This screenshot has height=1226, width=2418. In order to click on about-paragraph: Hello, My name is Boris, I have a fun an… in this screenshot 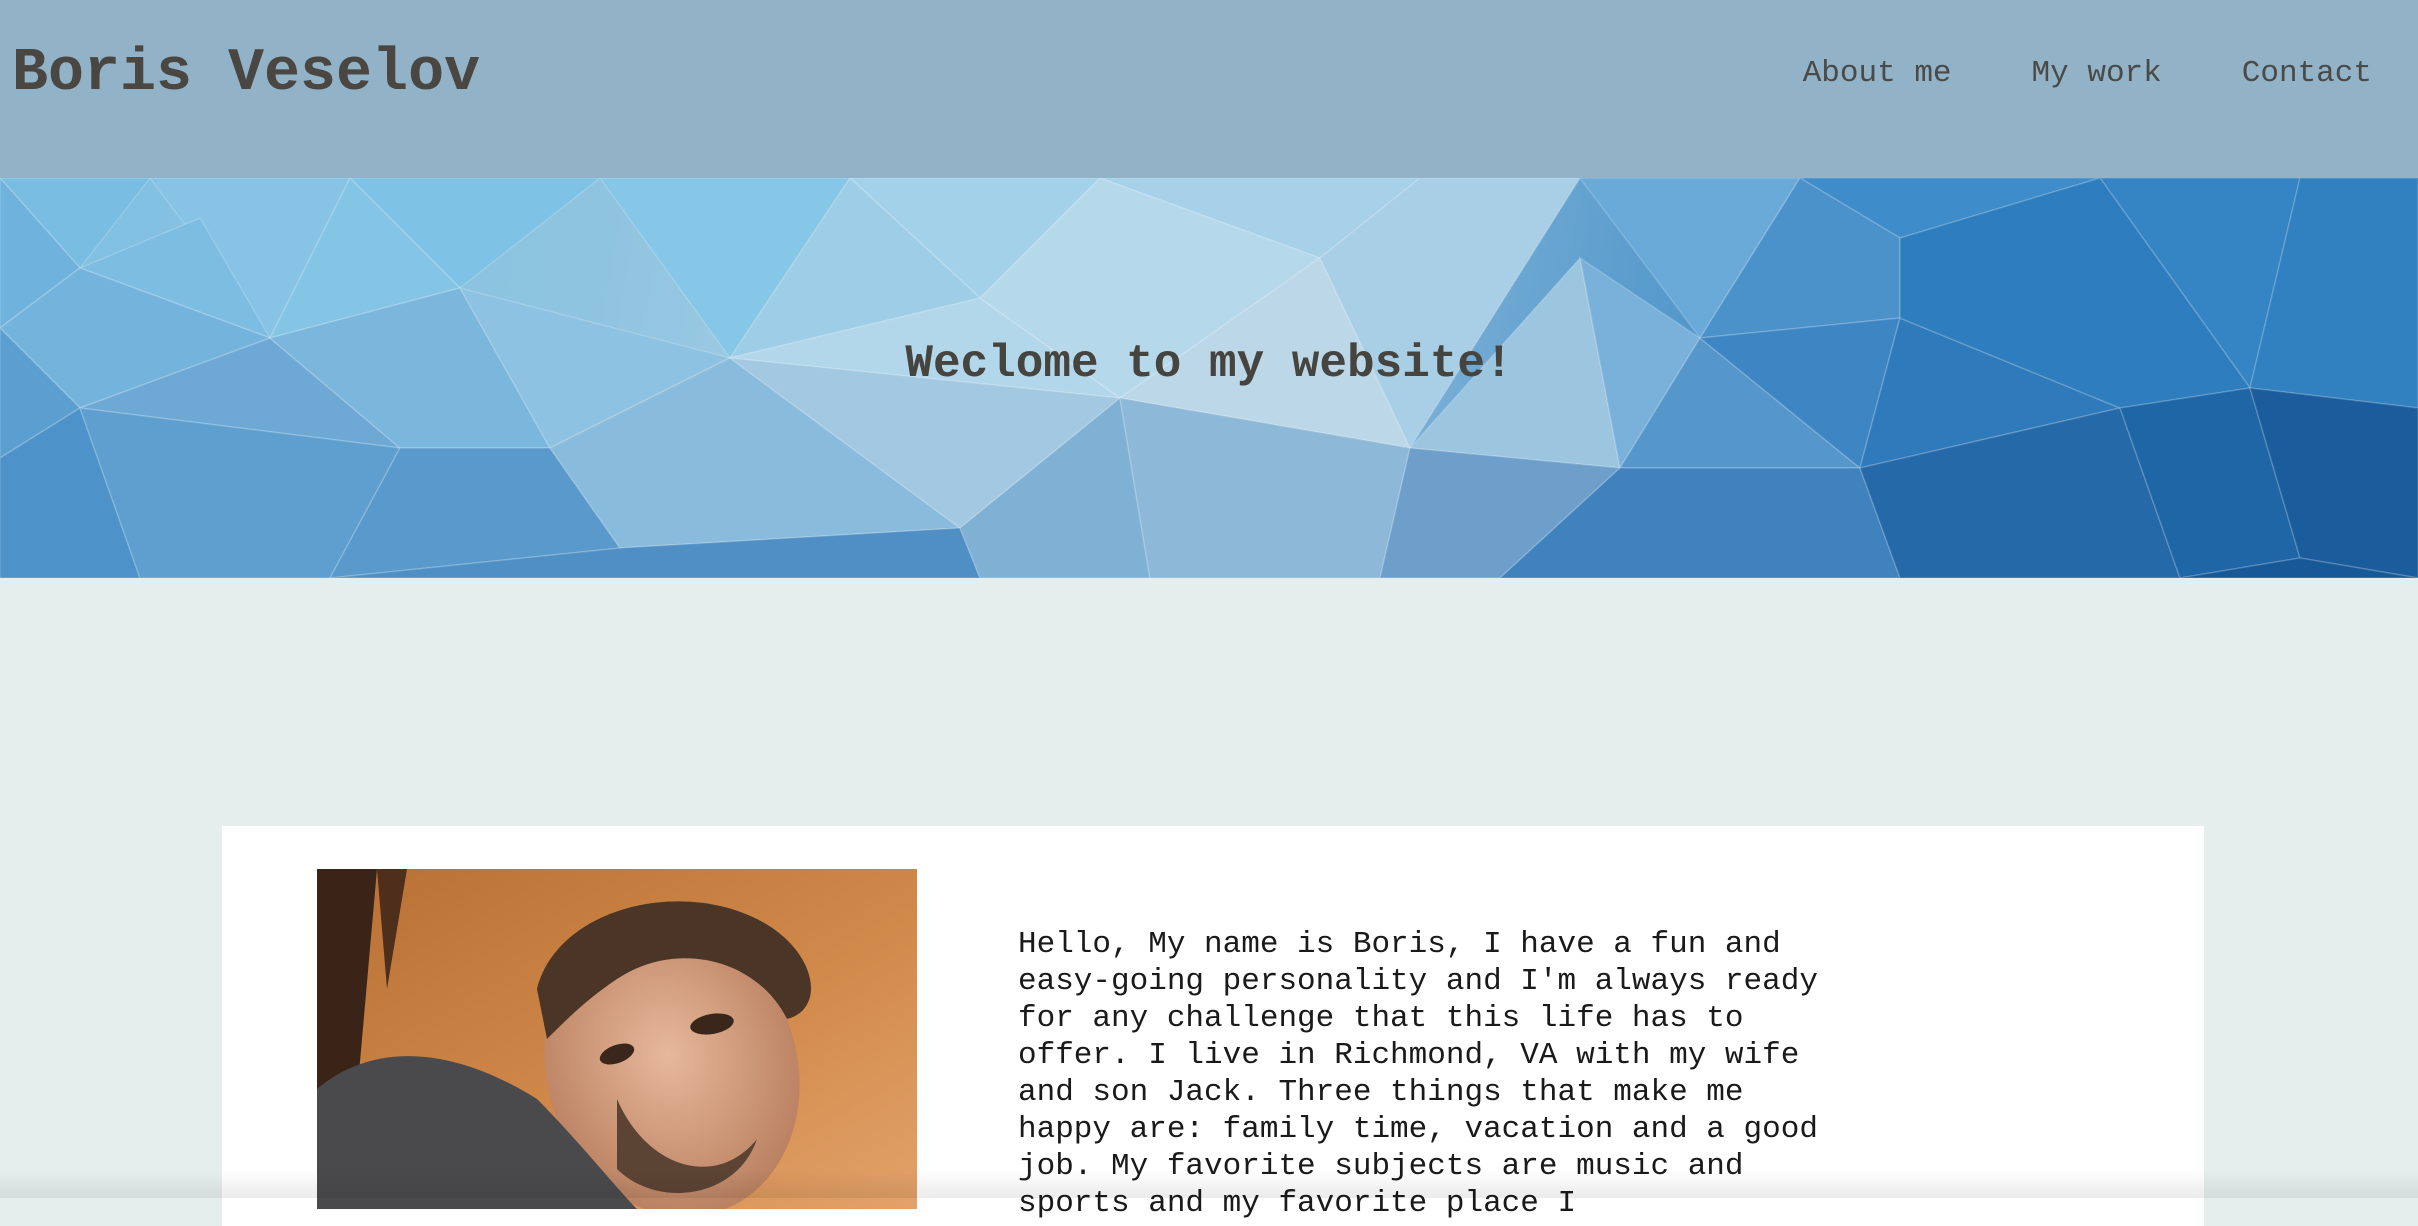, I will do `click(1418, 1074)`.